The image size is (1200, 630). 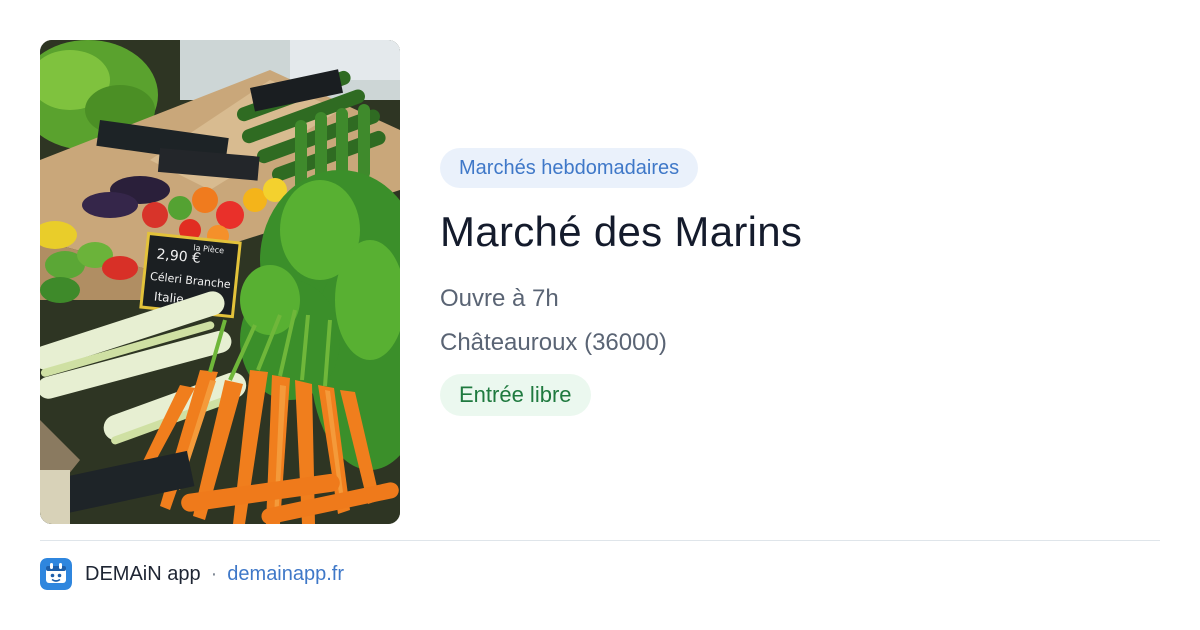 What do you see at coordinates (56, 574) in the screenshot?
I see `app-logo-icon` at bounding box center [56, 574].